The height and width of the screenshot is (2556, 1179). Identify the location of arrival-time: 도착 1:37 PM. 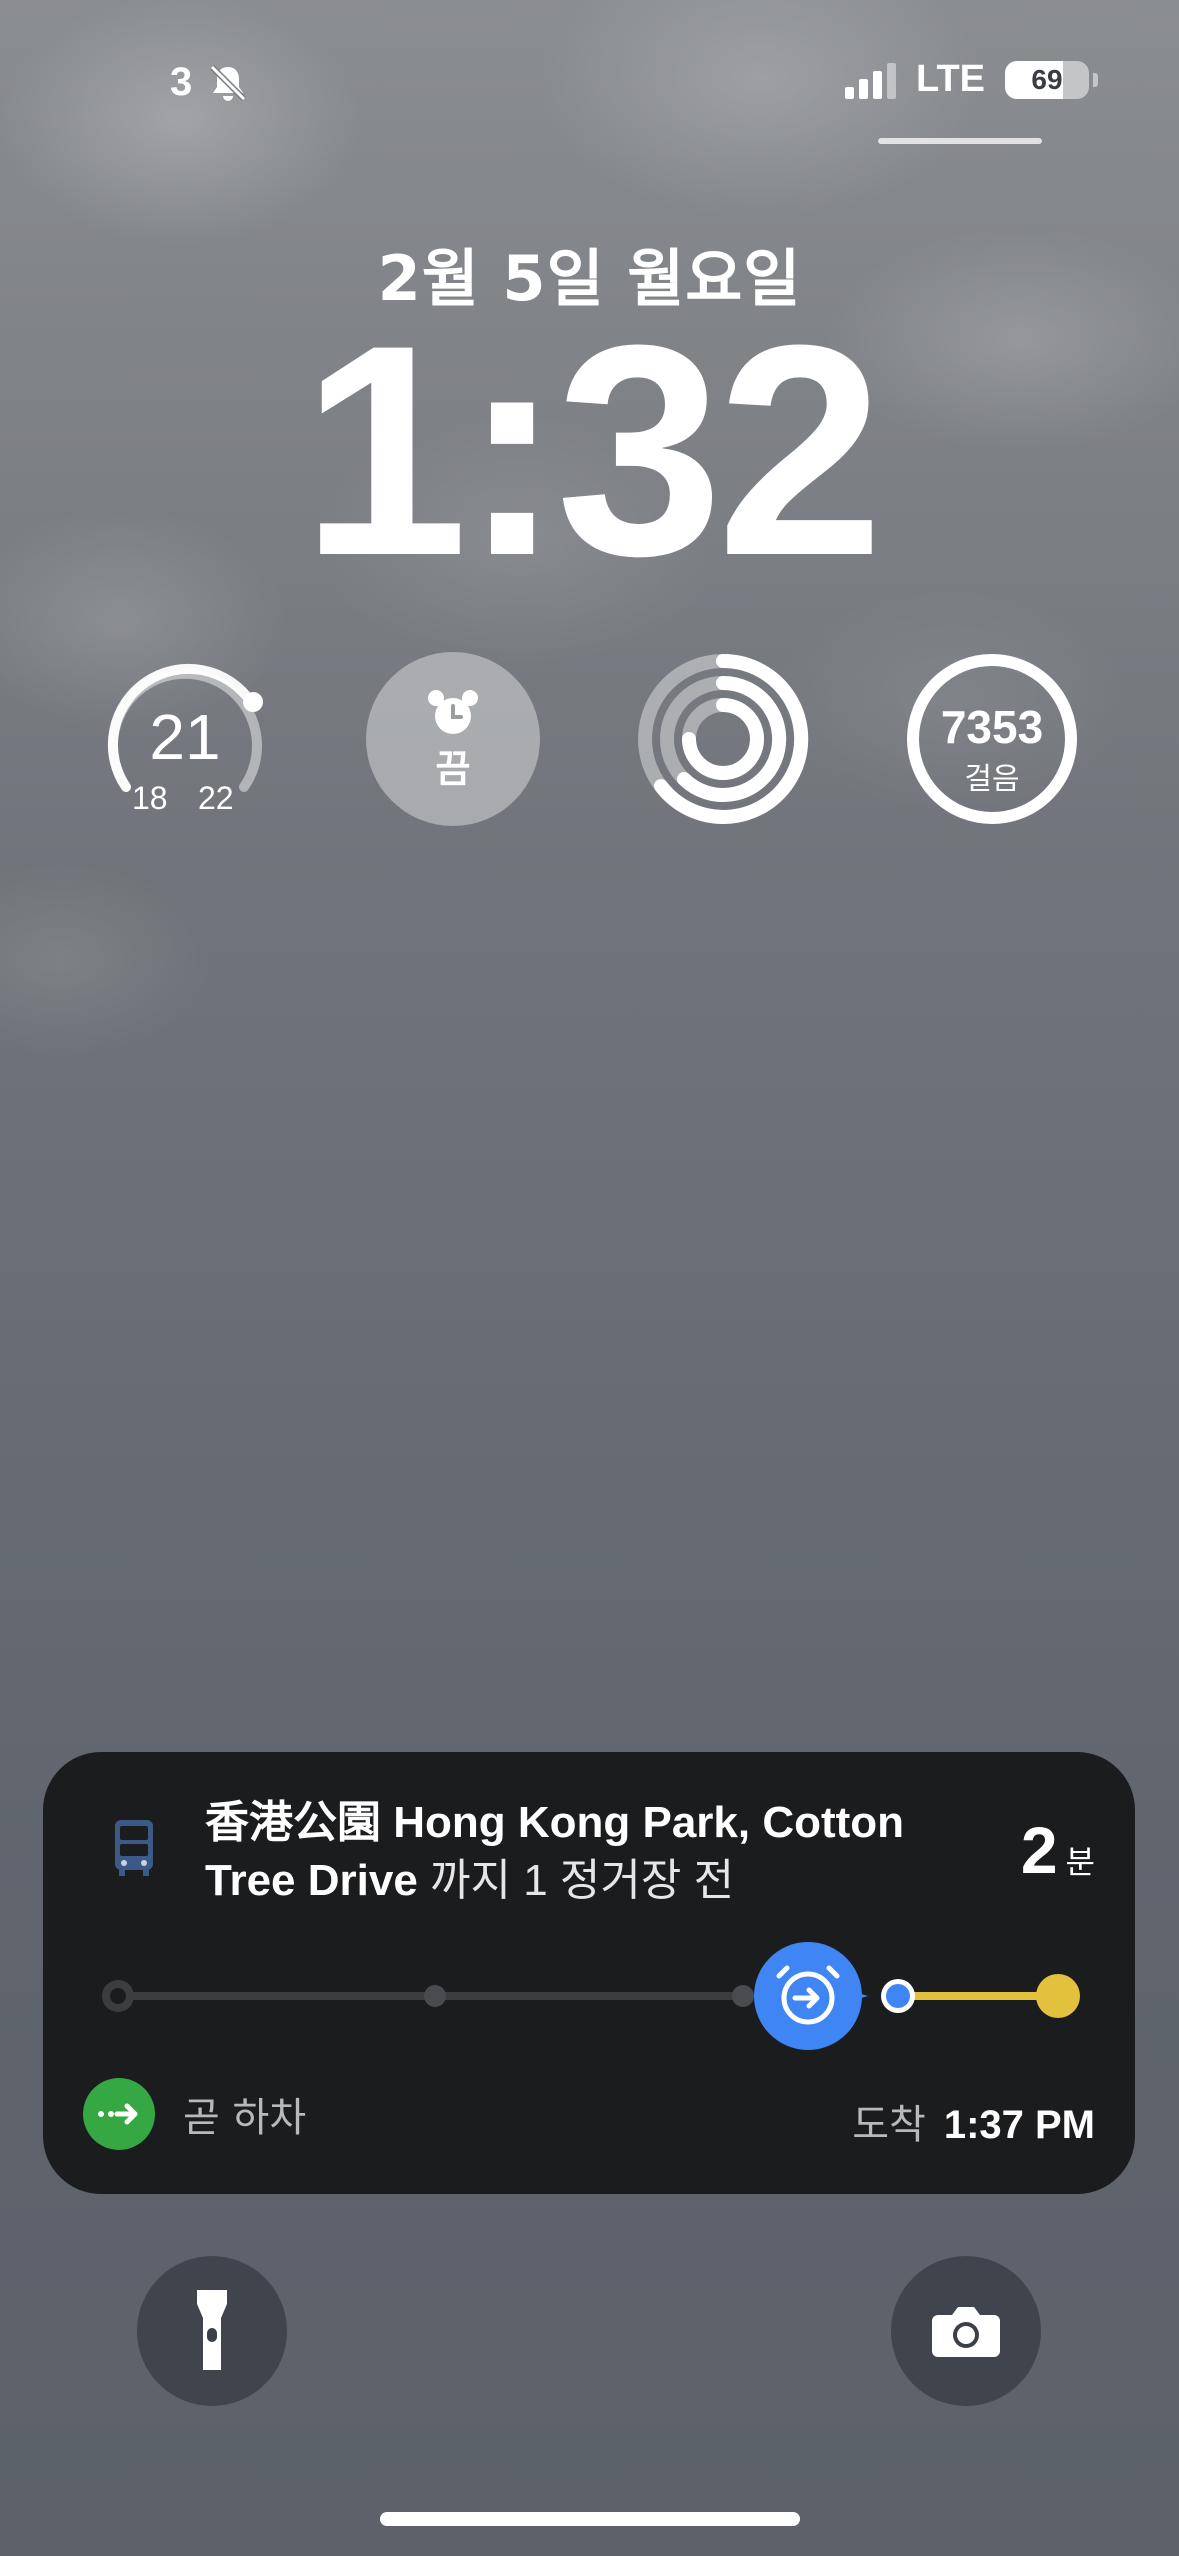
(973, 2121).